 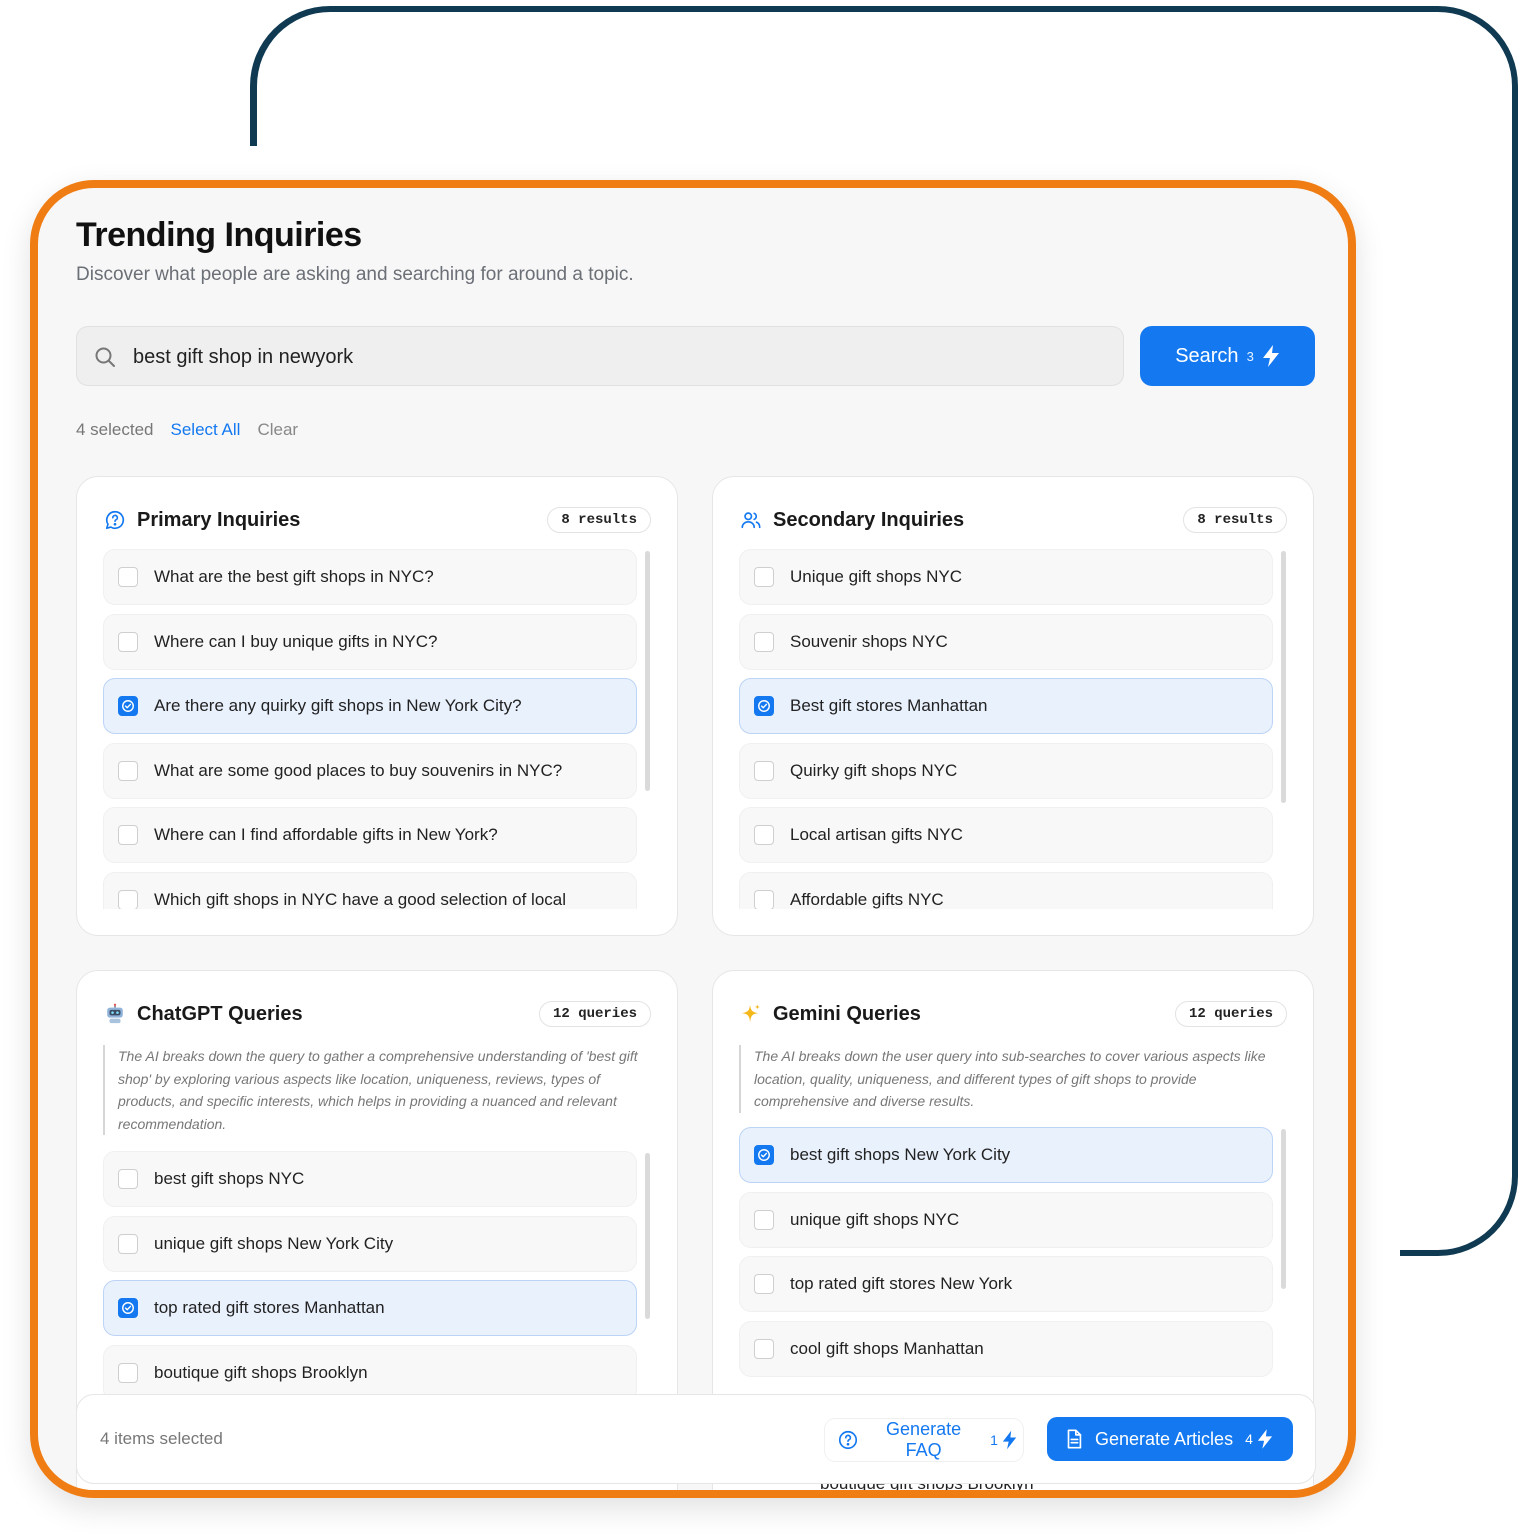 What do you see at coordinates (1074, 1439) in the screenshot?
I see `document-icon` at bounding box center [1074, 1439].